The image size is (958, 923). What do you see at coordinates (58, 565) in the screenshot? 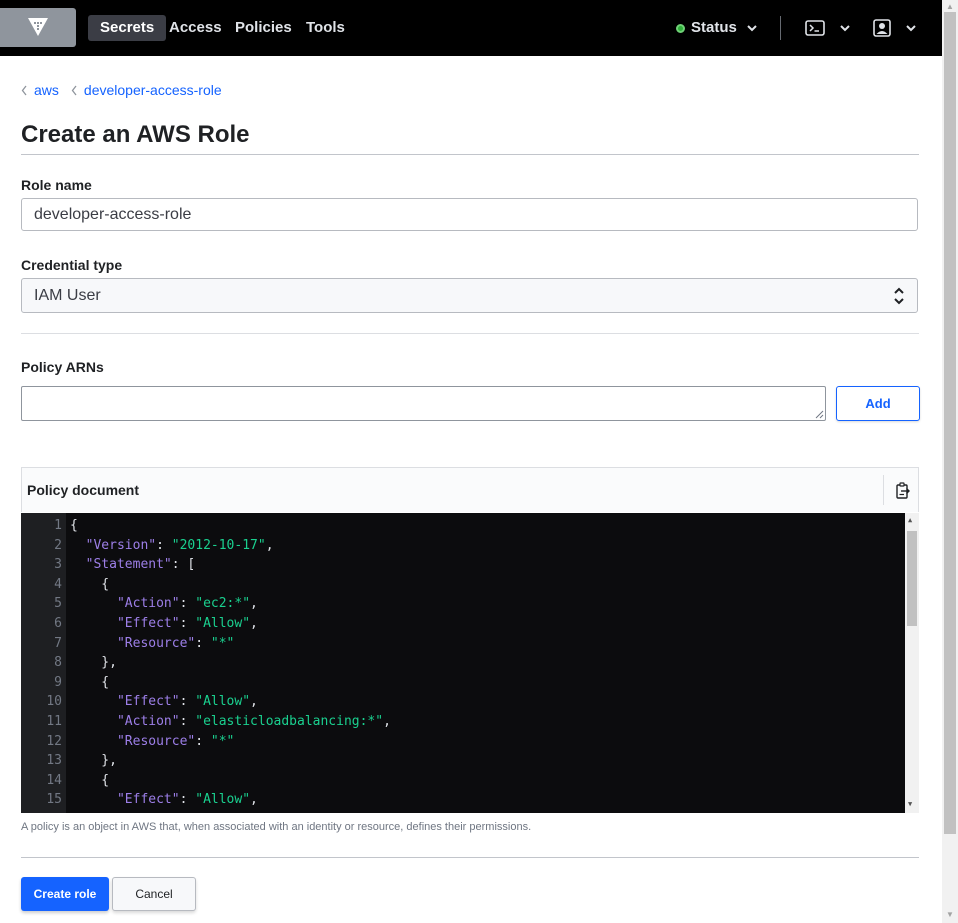
I see `line-number: 3` at bounding box center [58, 565].